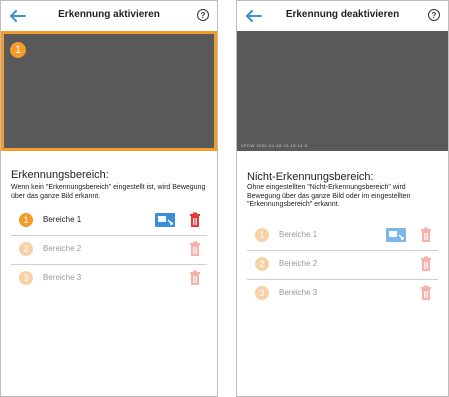 This screenshot has height=397, width=449. What do you see at coordinates (18, 50) in the screenshot?
I see `selected-zone-badge: 1` at bounding box center [18, 50].